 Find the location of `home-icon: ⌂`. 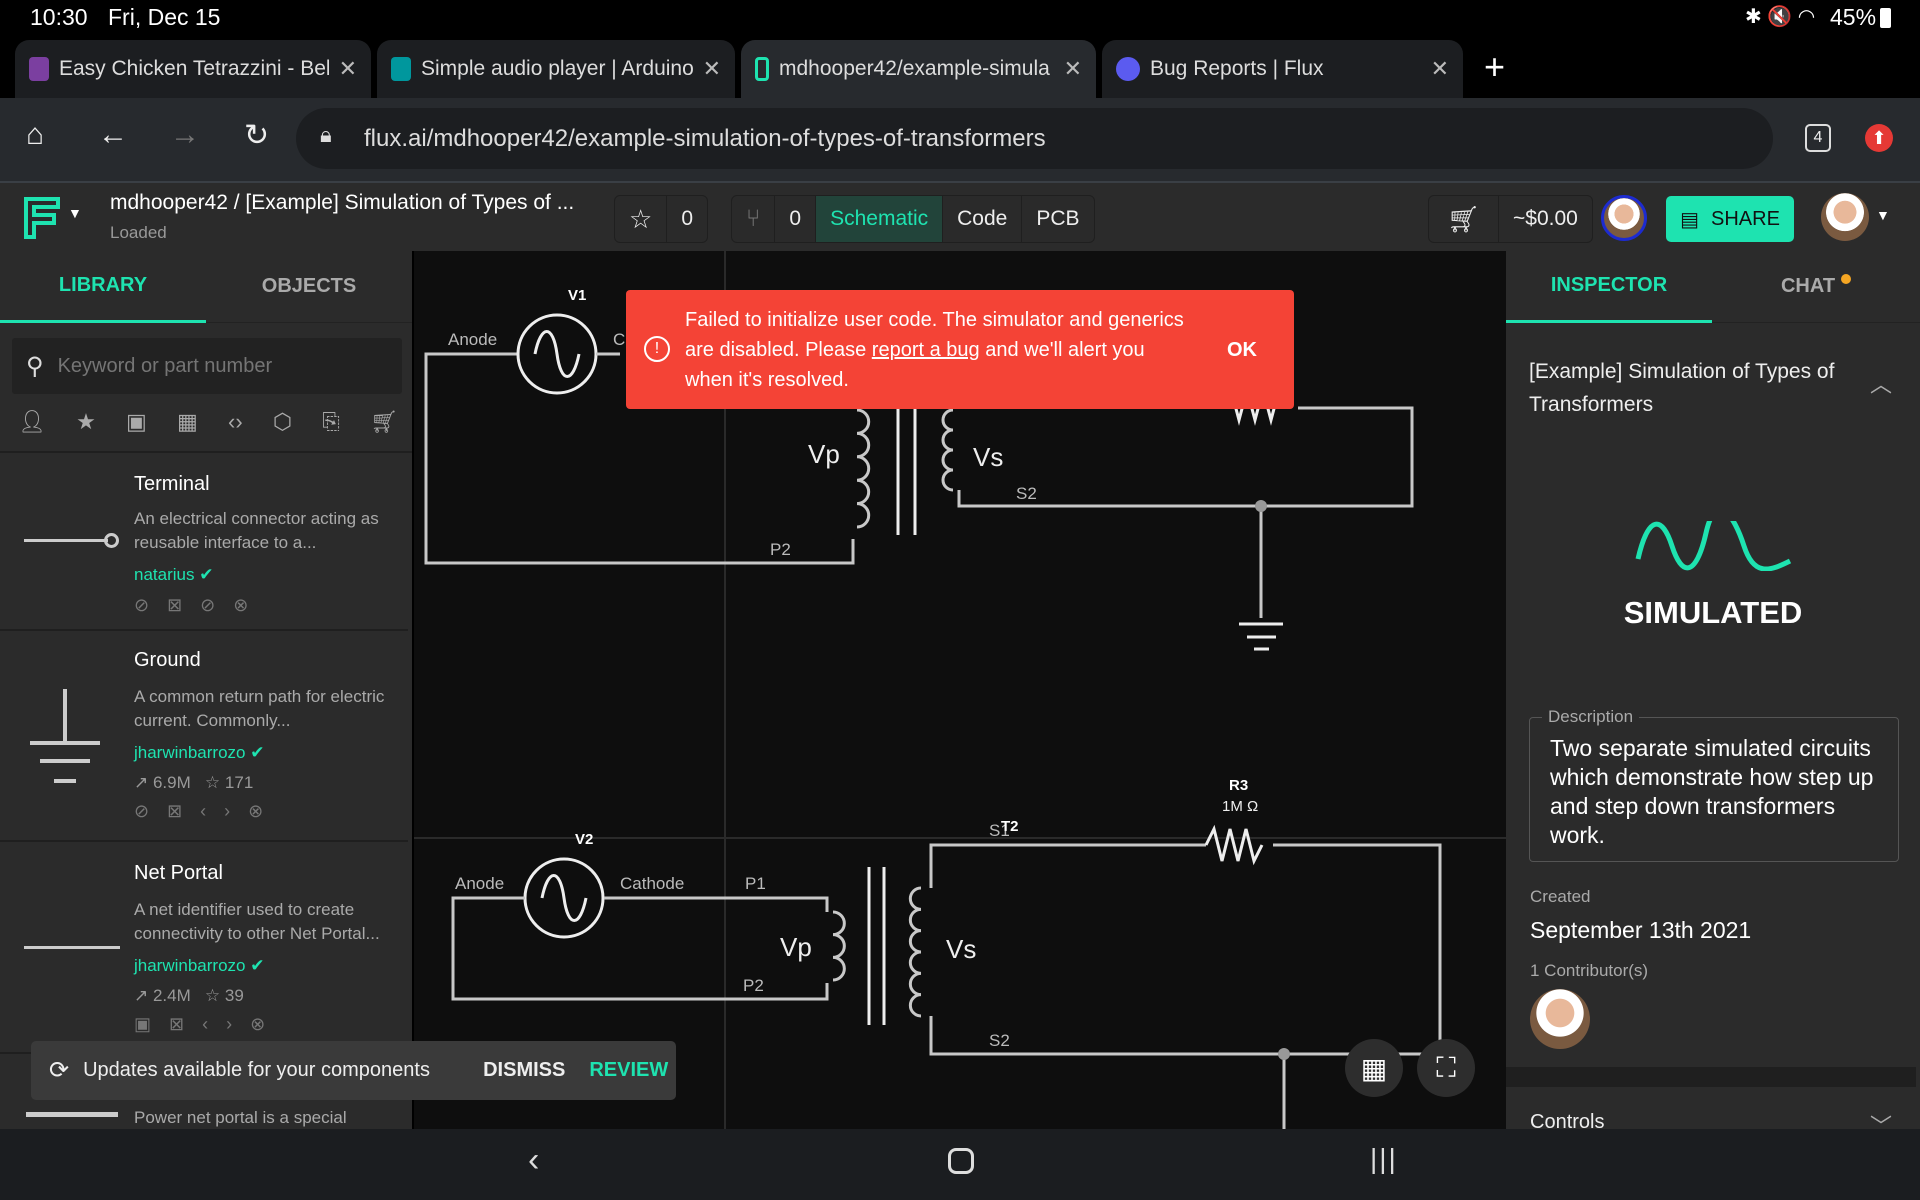

home-icon: ⌂ is located at coordinates (35, 135).